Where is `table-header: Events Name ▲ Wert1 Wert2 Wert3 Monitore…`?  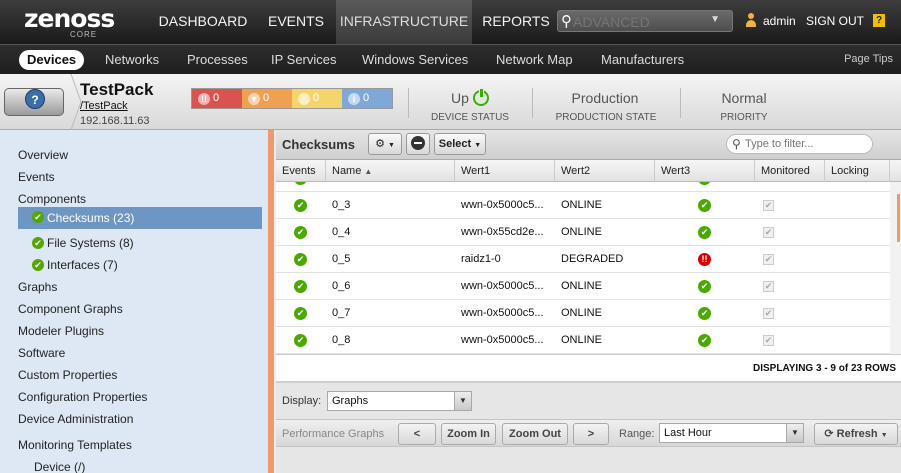 table-header: Events Name ▲ Wert1 Wert2 Wert3 Monitore… is located at coordinates (588, 171).